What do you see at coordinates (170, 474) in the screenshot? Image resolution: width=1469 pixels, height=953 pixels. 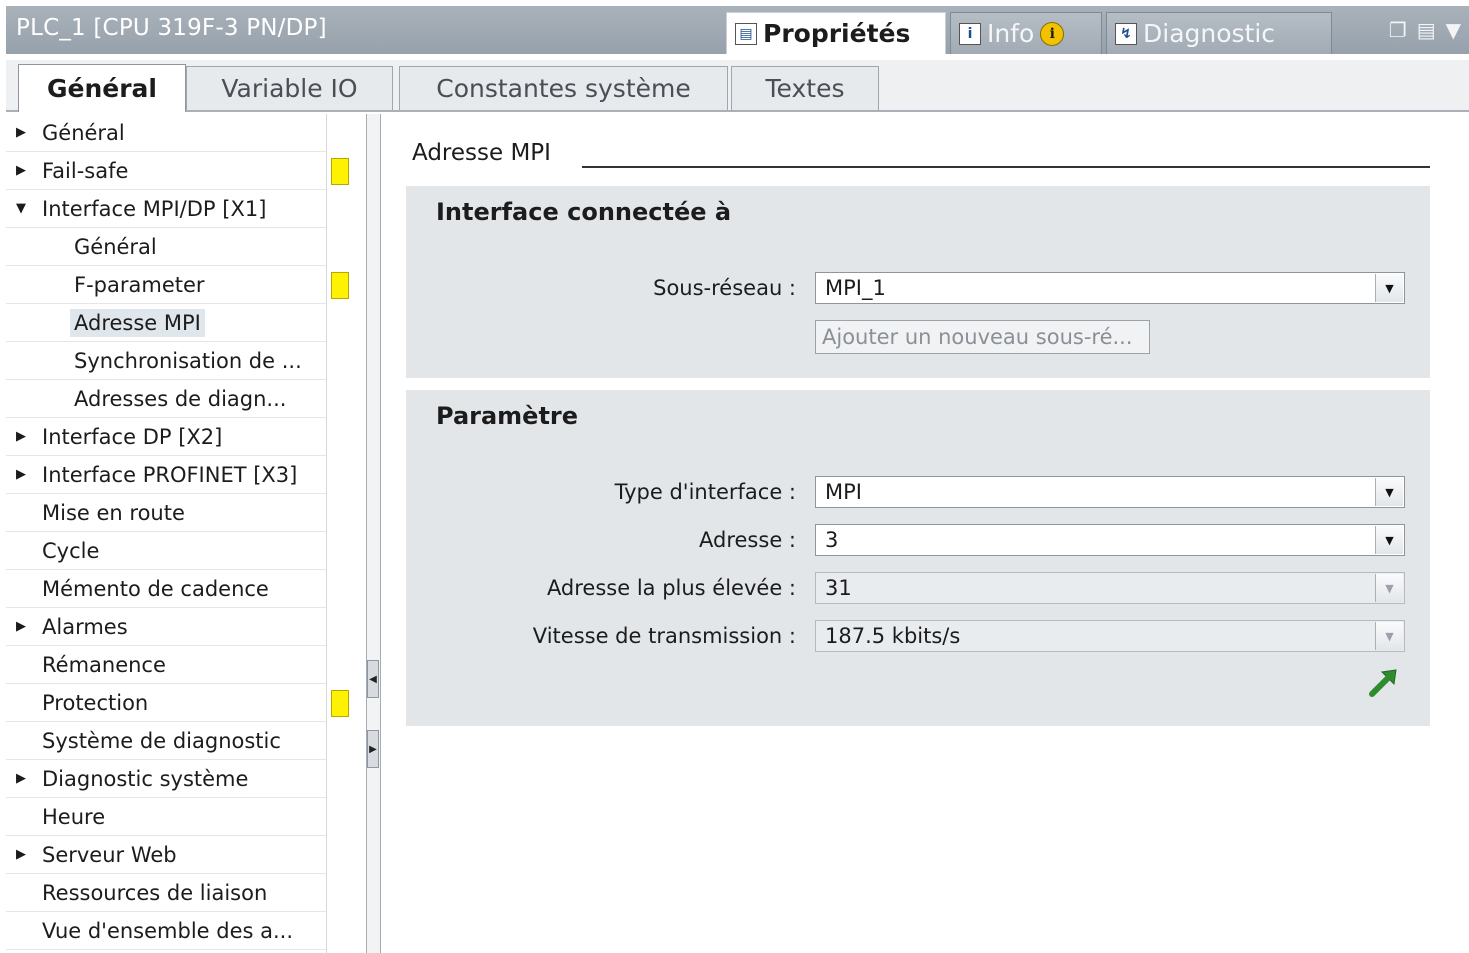 I see `tree-item-label: Interface PROFINET [X3]` at bounding box center [170, 474].